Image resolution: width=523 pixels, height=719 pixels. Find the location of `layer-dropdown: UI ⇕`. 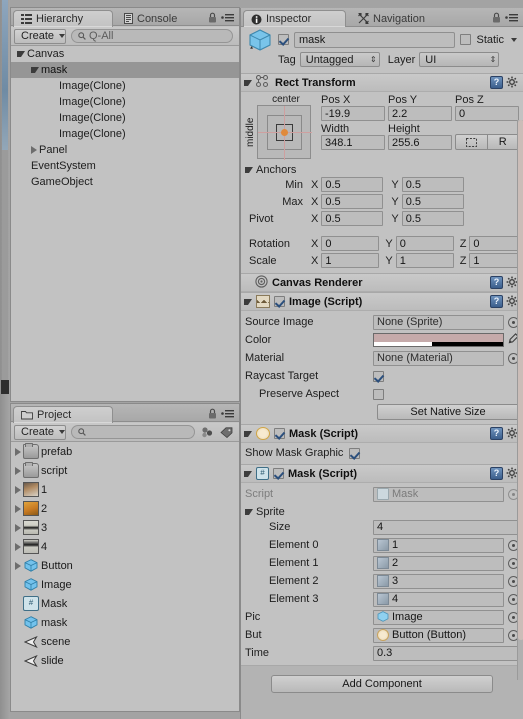

layer-dropdown: UI ⇕ is located at coordinates (459, 59).